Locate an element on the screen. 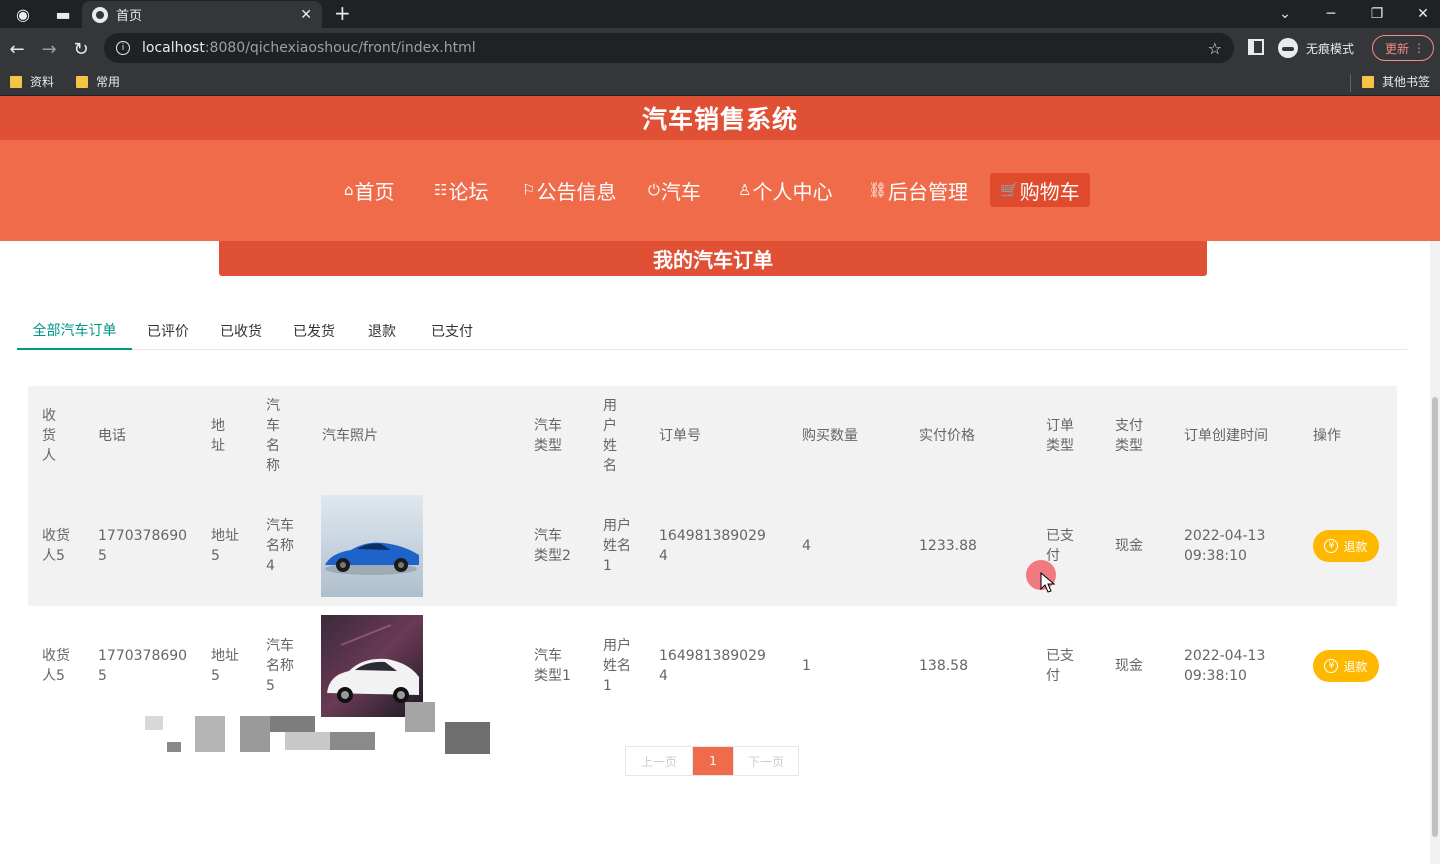  bookmark-folder-资料: 资料 is located at coordinates (32, 81).